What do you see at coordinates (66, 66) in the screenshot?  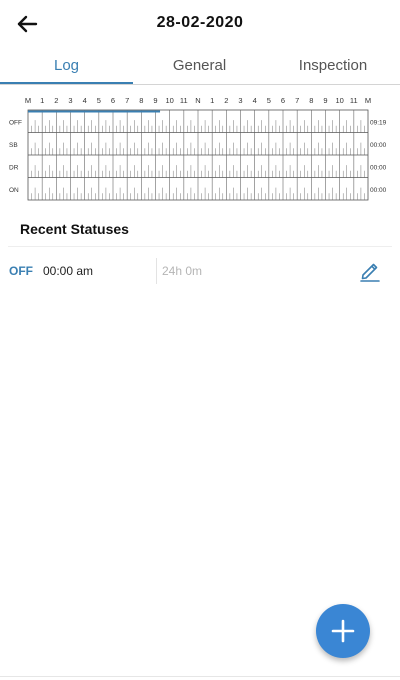 I see `tab-log: Log` at bounding box center [66, 66].